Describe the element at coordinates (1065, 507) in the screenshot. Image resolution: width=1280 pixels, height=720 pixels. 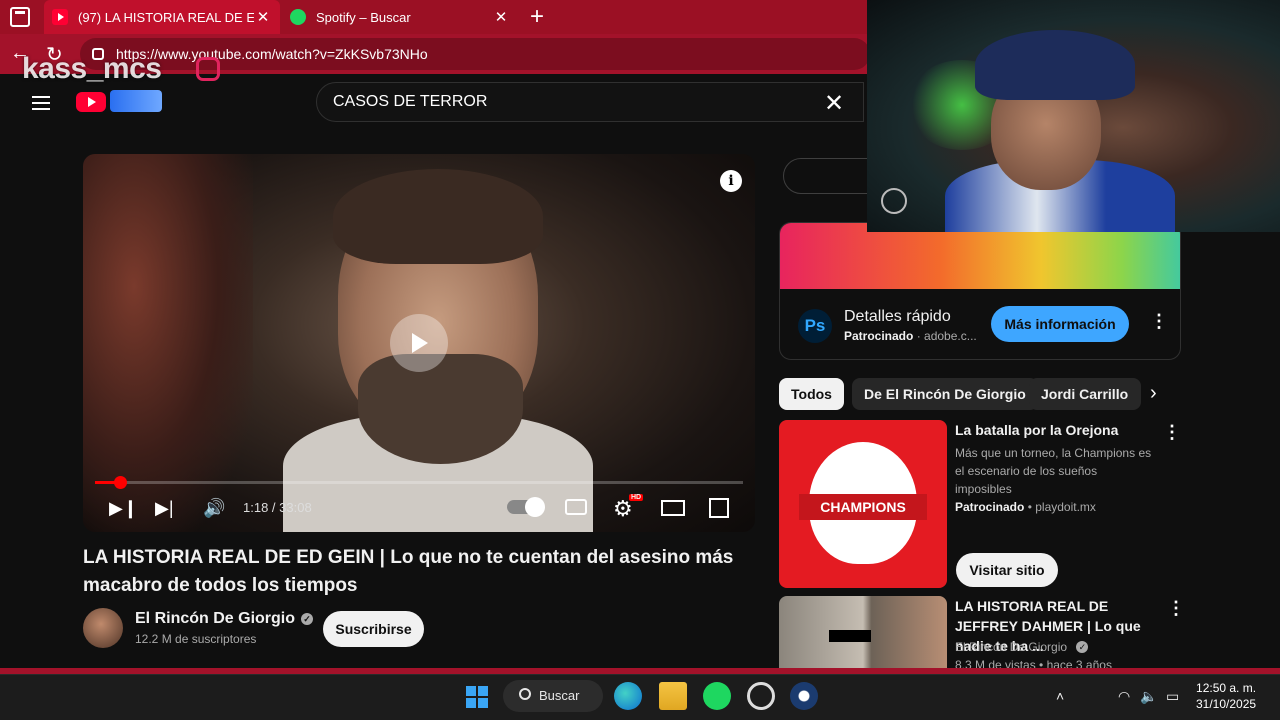
I see `sponsor-domain: playdoit.mx` at that location.